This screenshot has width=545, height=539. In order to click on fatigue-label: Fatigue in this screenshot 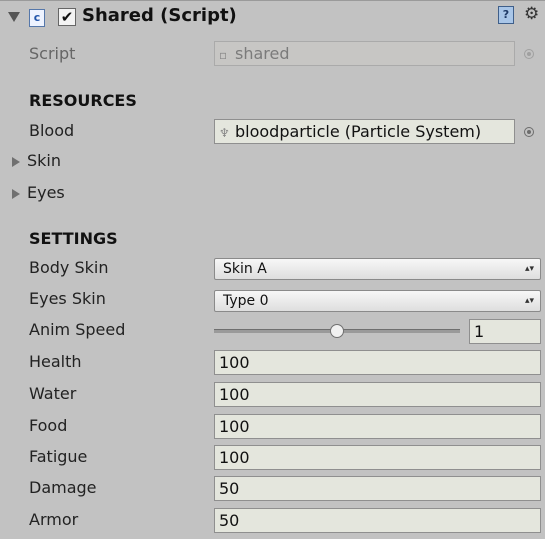, I will do `click(58, 456)`.